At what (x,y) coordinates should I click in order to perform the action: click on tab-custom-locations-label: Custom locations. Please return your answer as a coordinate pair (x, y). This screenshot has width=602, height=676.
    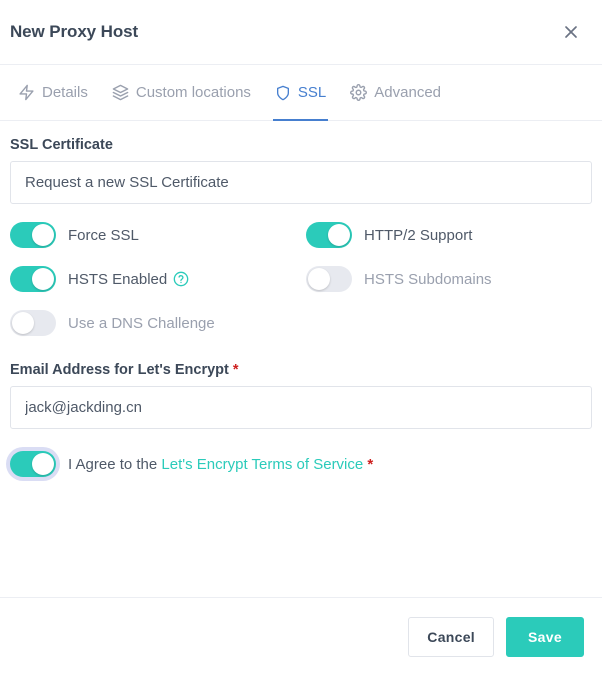
    Looking at the image, I should click on (193, 92).